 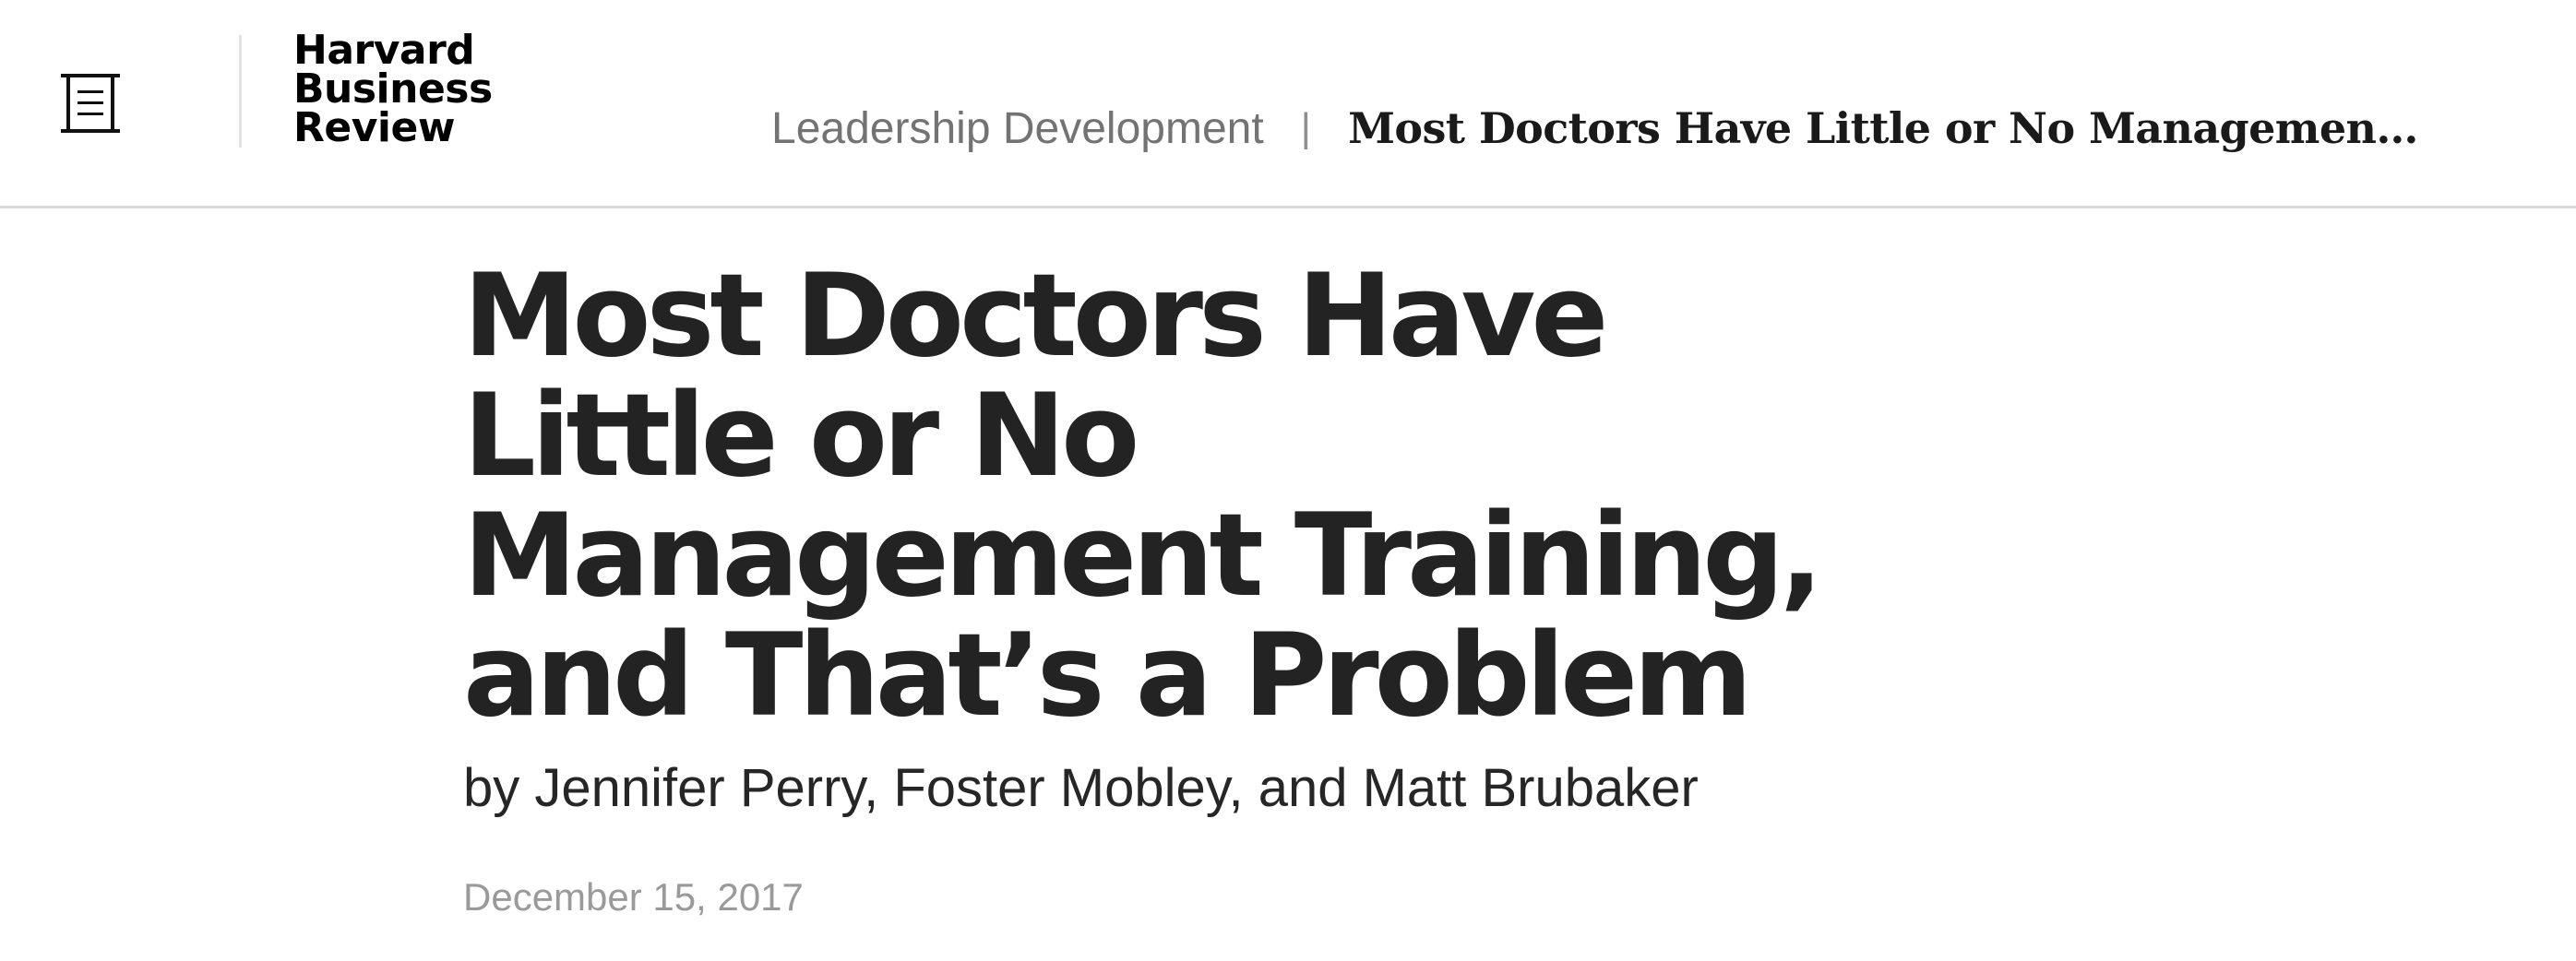 I want to click on logo-line-business: Business, so click(x=393, y=89).